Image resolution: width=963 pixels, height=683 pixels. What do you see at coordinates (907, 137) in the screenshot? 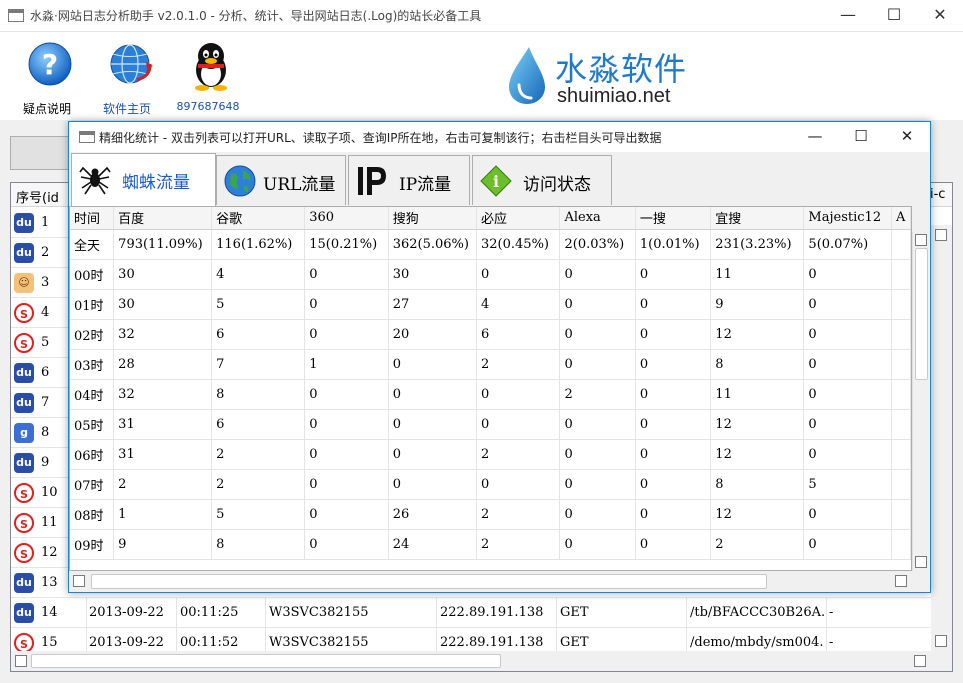
I see `sub-close-button: ✕` at bounding box center [907, 137].